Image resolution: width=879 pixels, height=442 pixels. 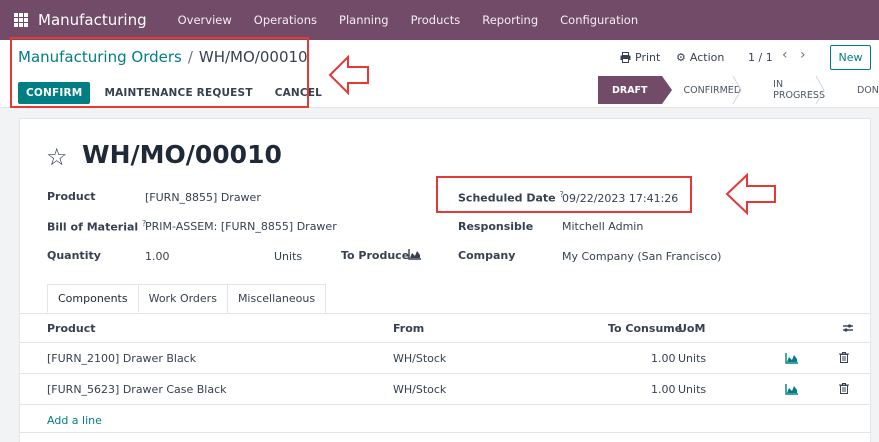 What do you see at coordinates (496, 226) in the screenshot?
I see `responsible-label: Responsible` at bounding box center [496, 226].